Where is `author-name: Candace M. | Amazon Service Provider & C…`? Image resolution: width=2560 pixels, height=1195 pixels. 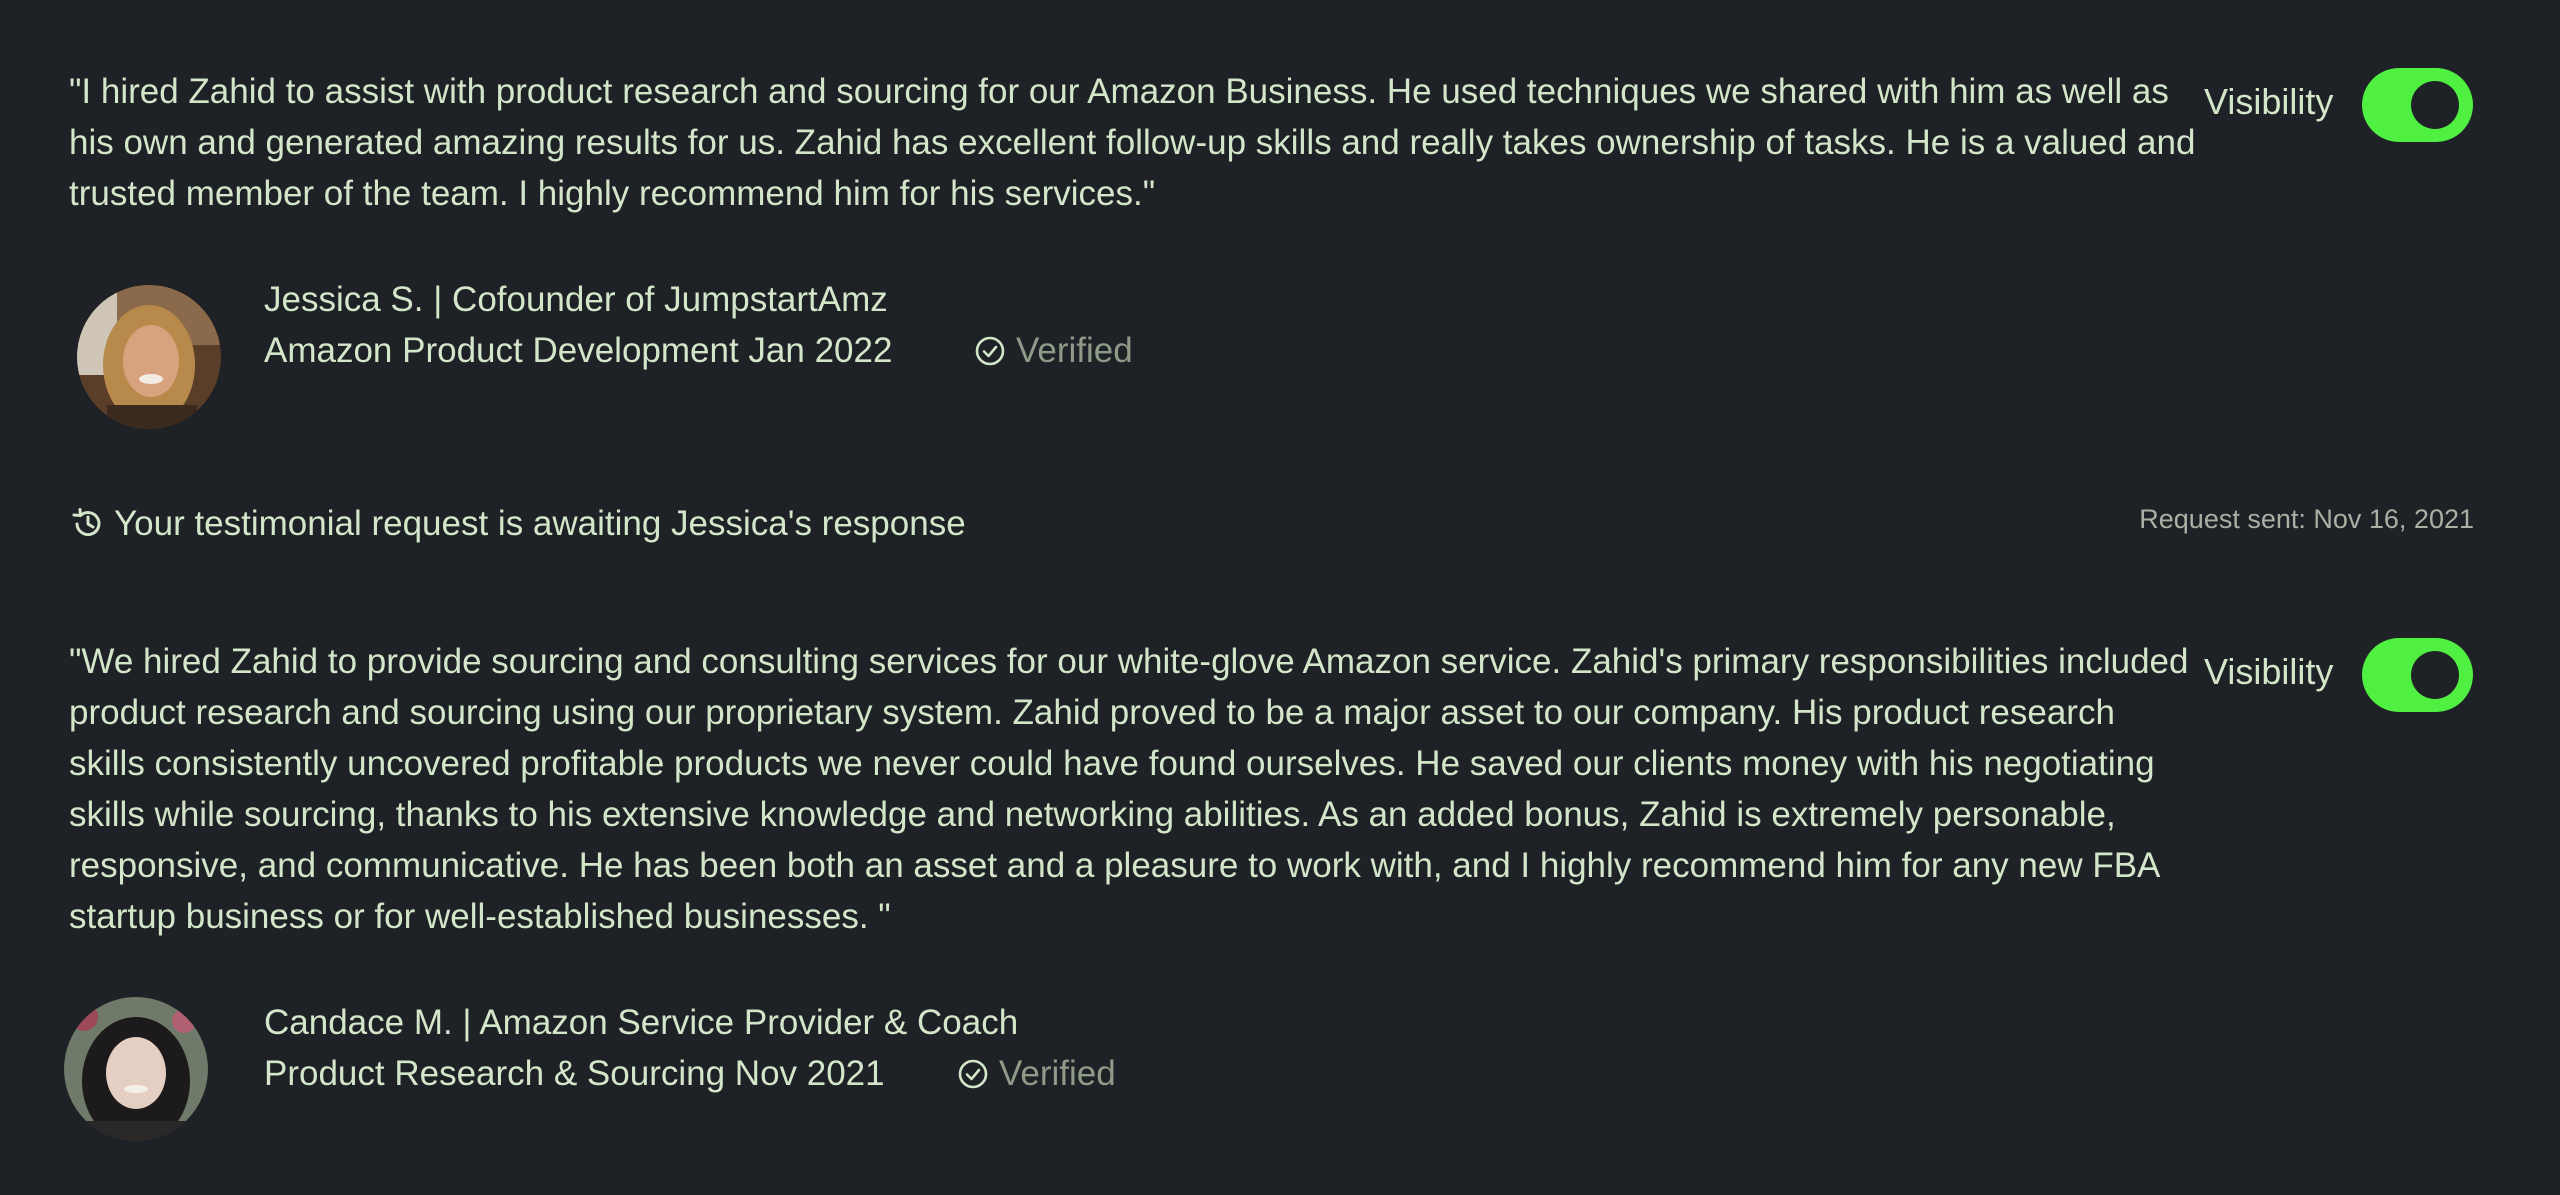
author-name: Candace M. | Amazon Service Provider & C… is located at coordinates (641, 1022).